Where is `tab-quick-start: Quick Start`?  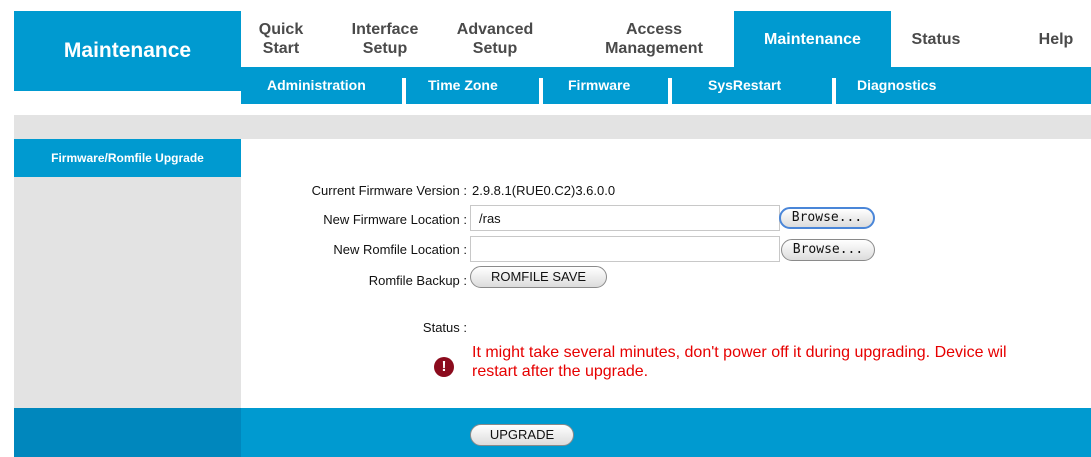 tab-quick-start: Quick Start is located at coordinates (281, 39).